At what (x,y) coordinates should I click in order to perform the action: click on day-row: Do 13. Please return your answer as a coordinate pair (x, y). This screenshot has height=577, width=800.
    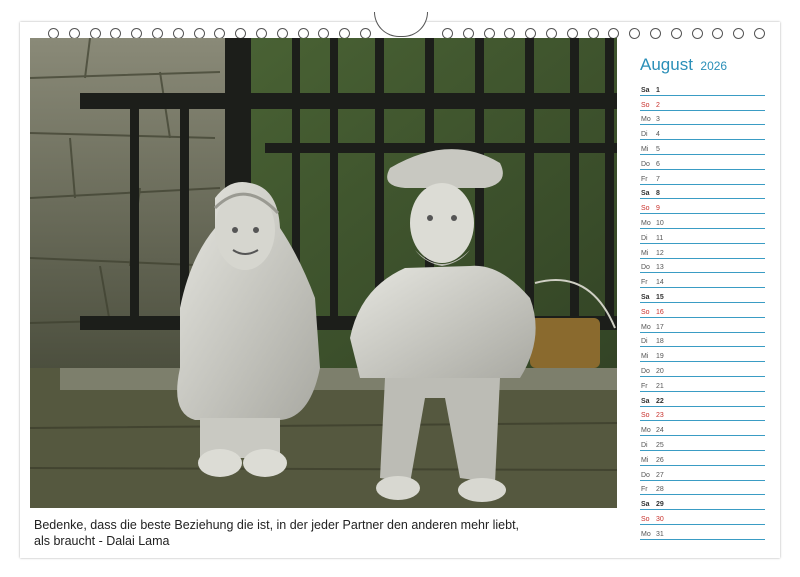
    Looking at the image, I should click on (702, 266).